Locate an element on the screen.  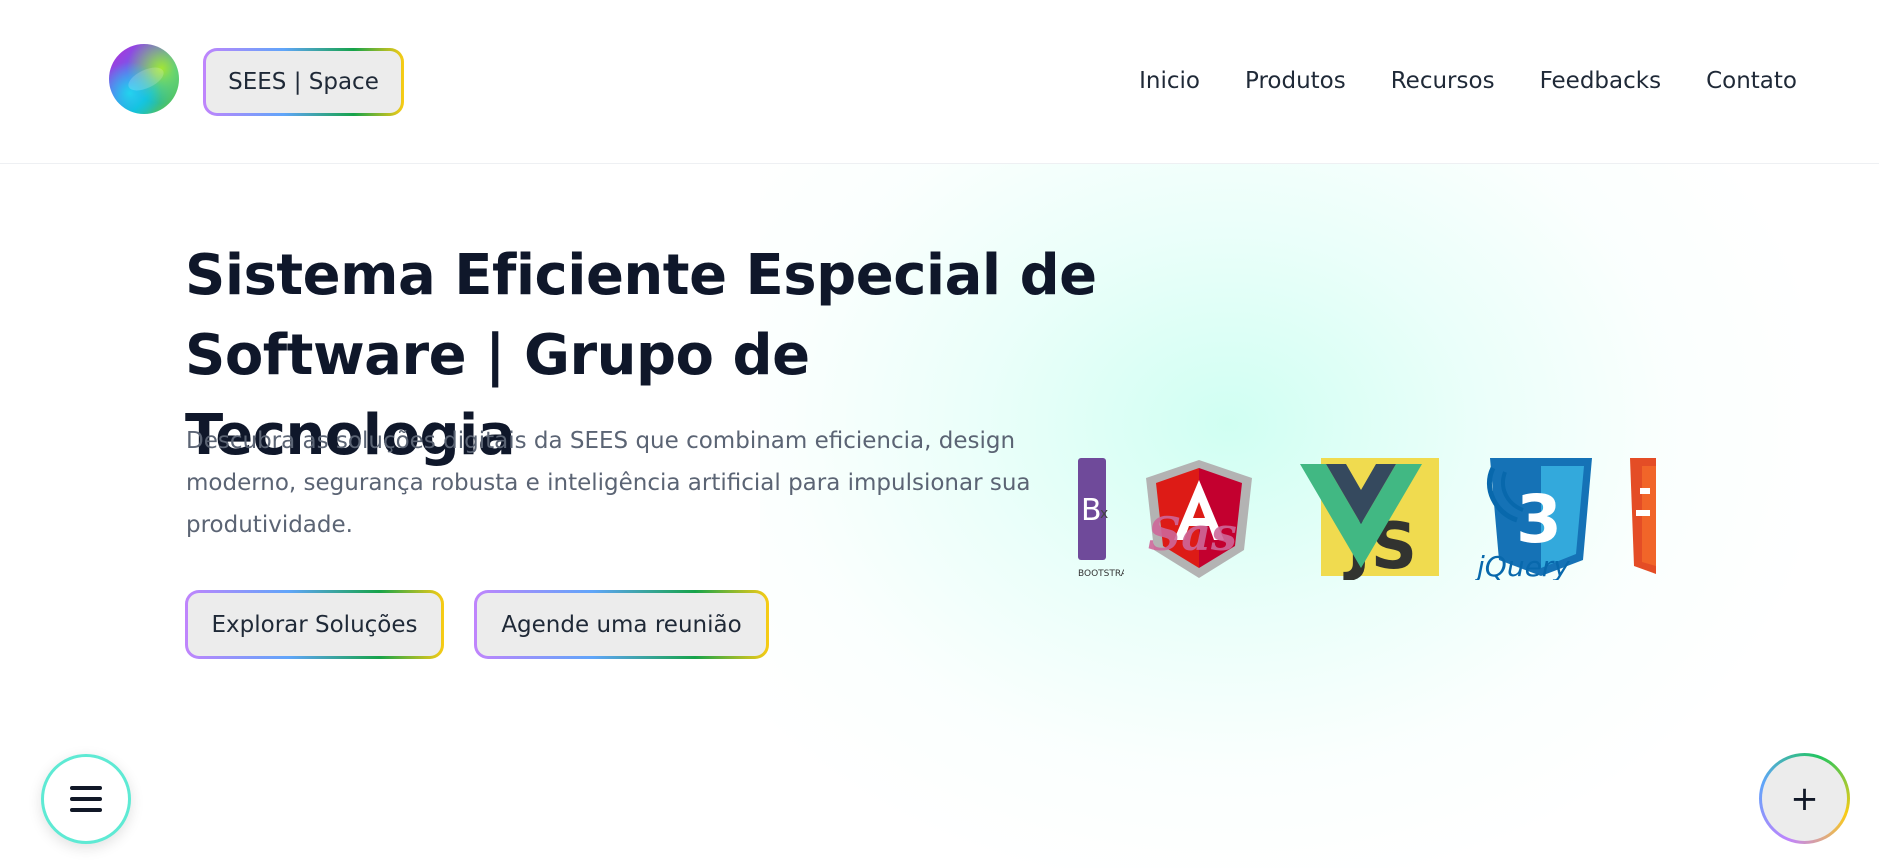
svg-text: jQuery is located at coordinates (1522, 565).